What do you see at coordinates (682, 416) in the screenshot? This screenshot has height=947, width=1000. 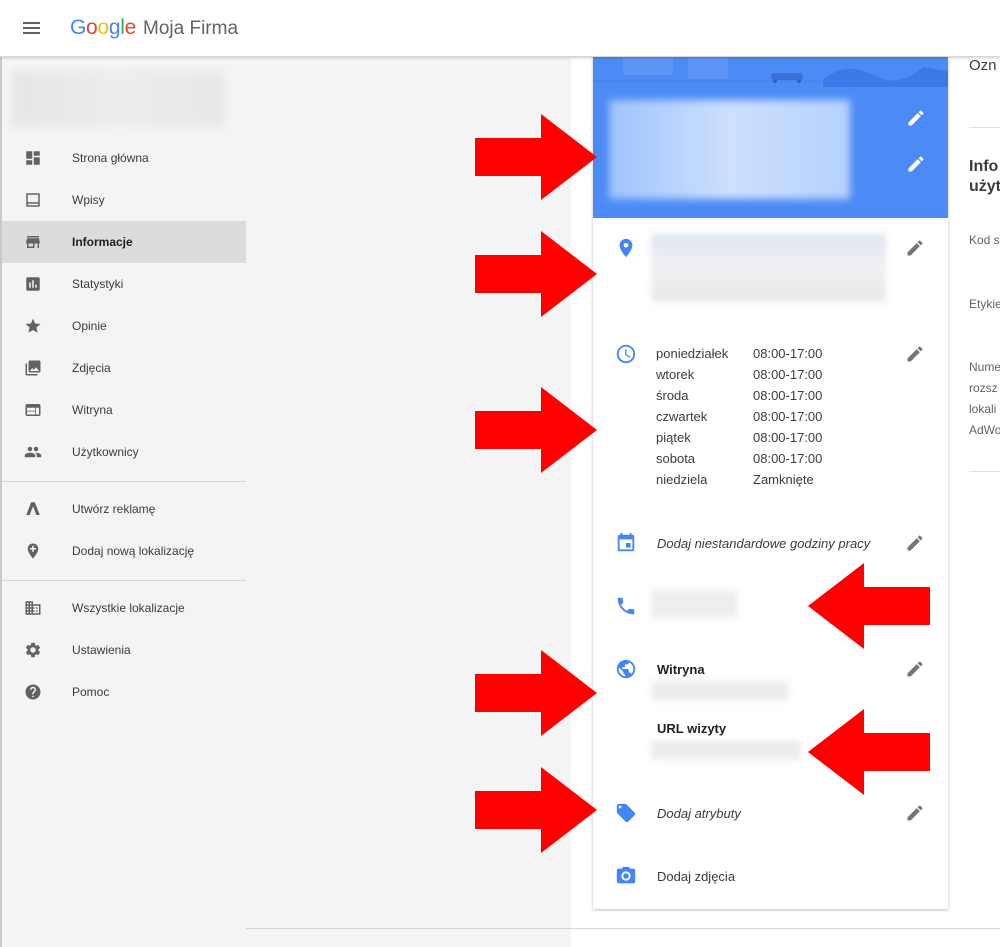 I see `day-label: czwartek` at bounding box center [682, 416].